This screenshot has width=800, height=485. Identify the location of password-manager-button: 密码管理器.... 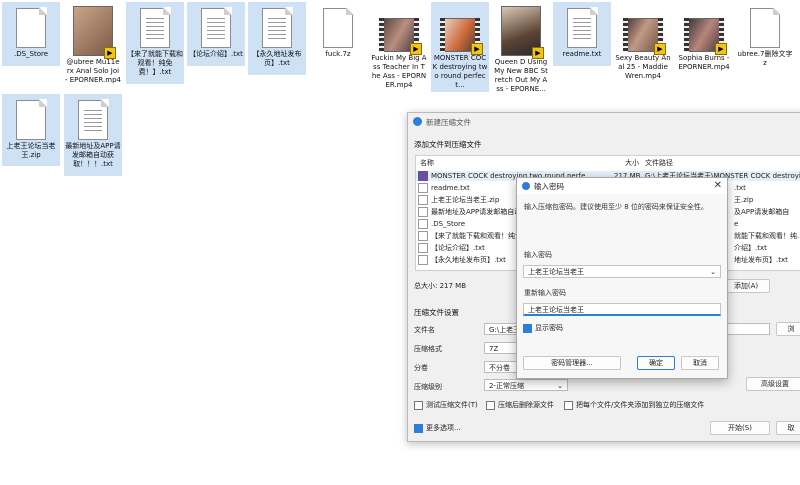
(572, 363).